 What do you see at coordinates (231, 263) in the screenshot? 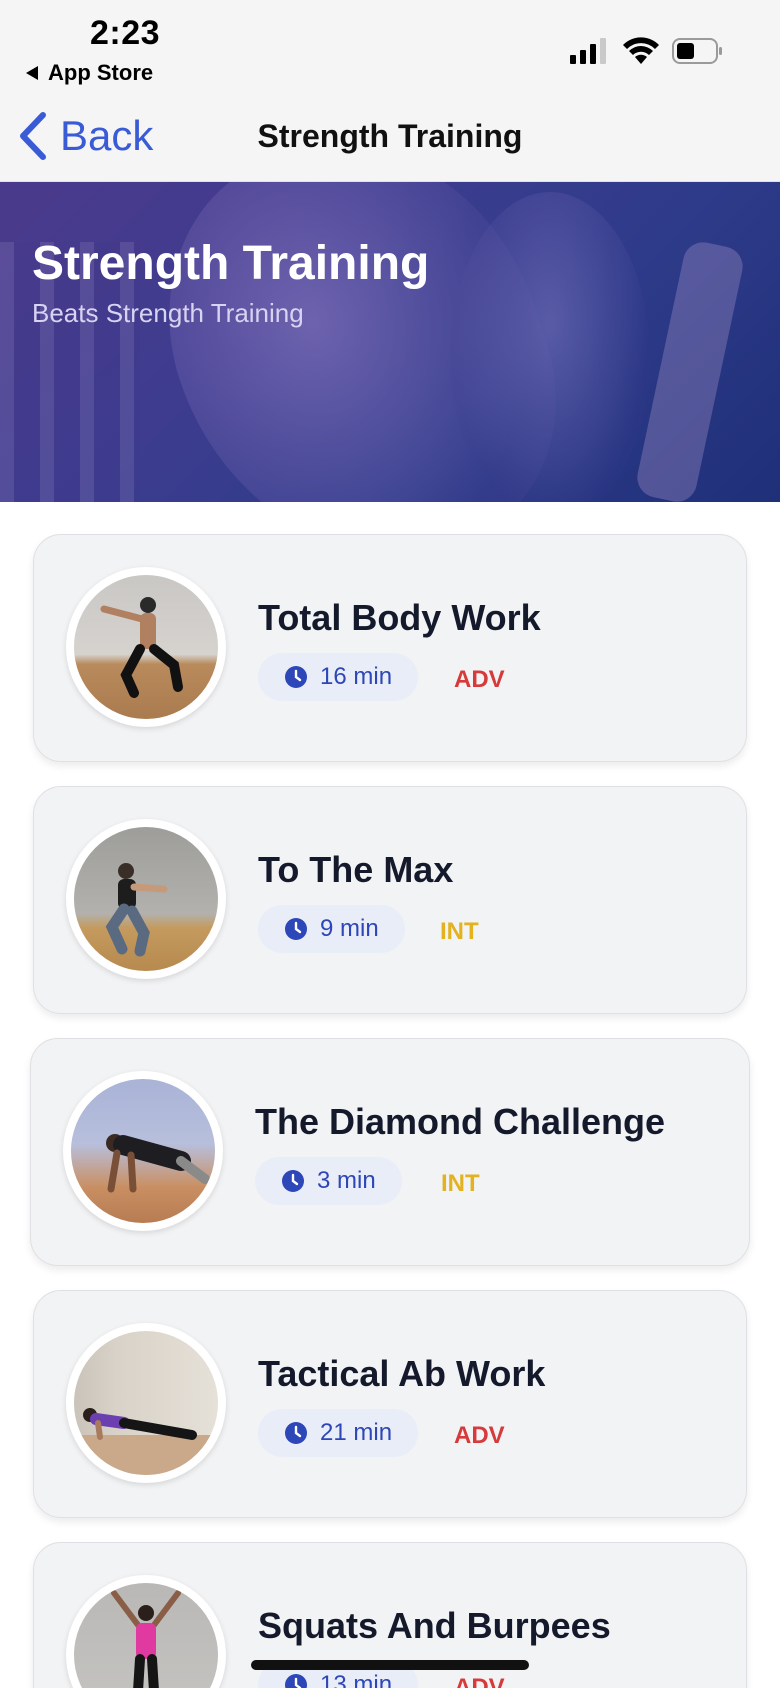
I see `hero-title: Strength Training` at bounding box center [231, 263].